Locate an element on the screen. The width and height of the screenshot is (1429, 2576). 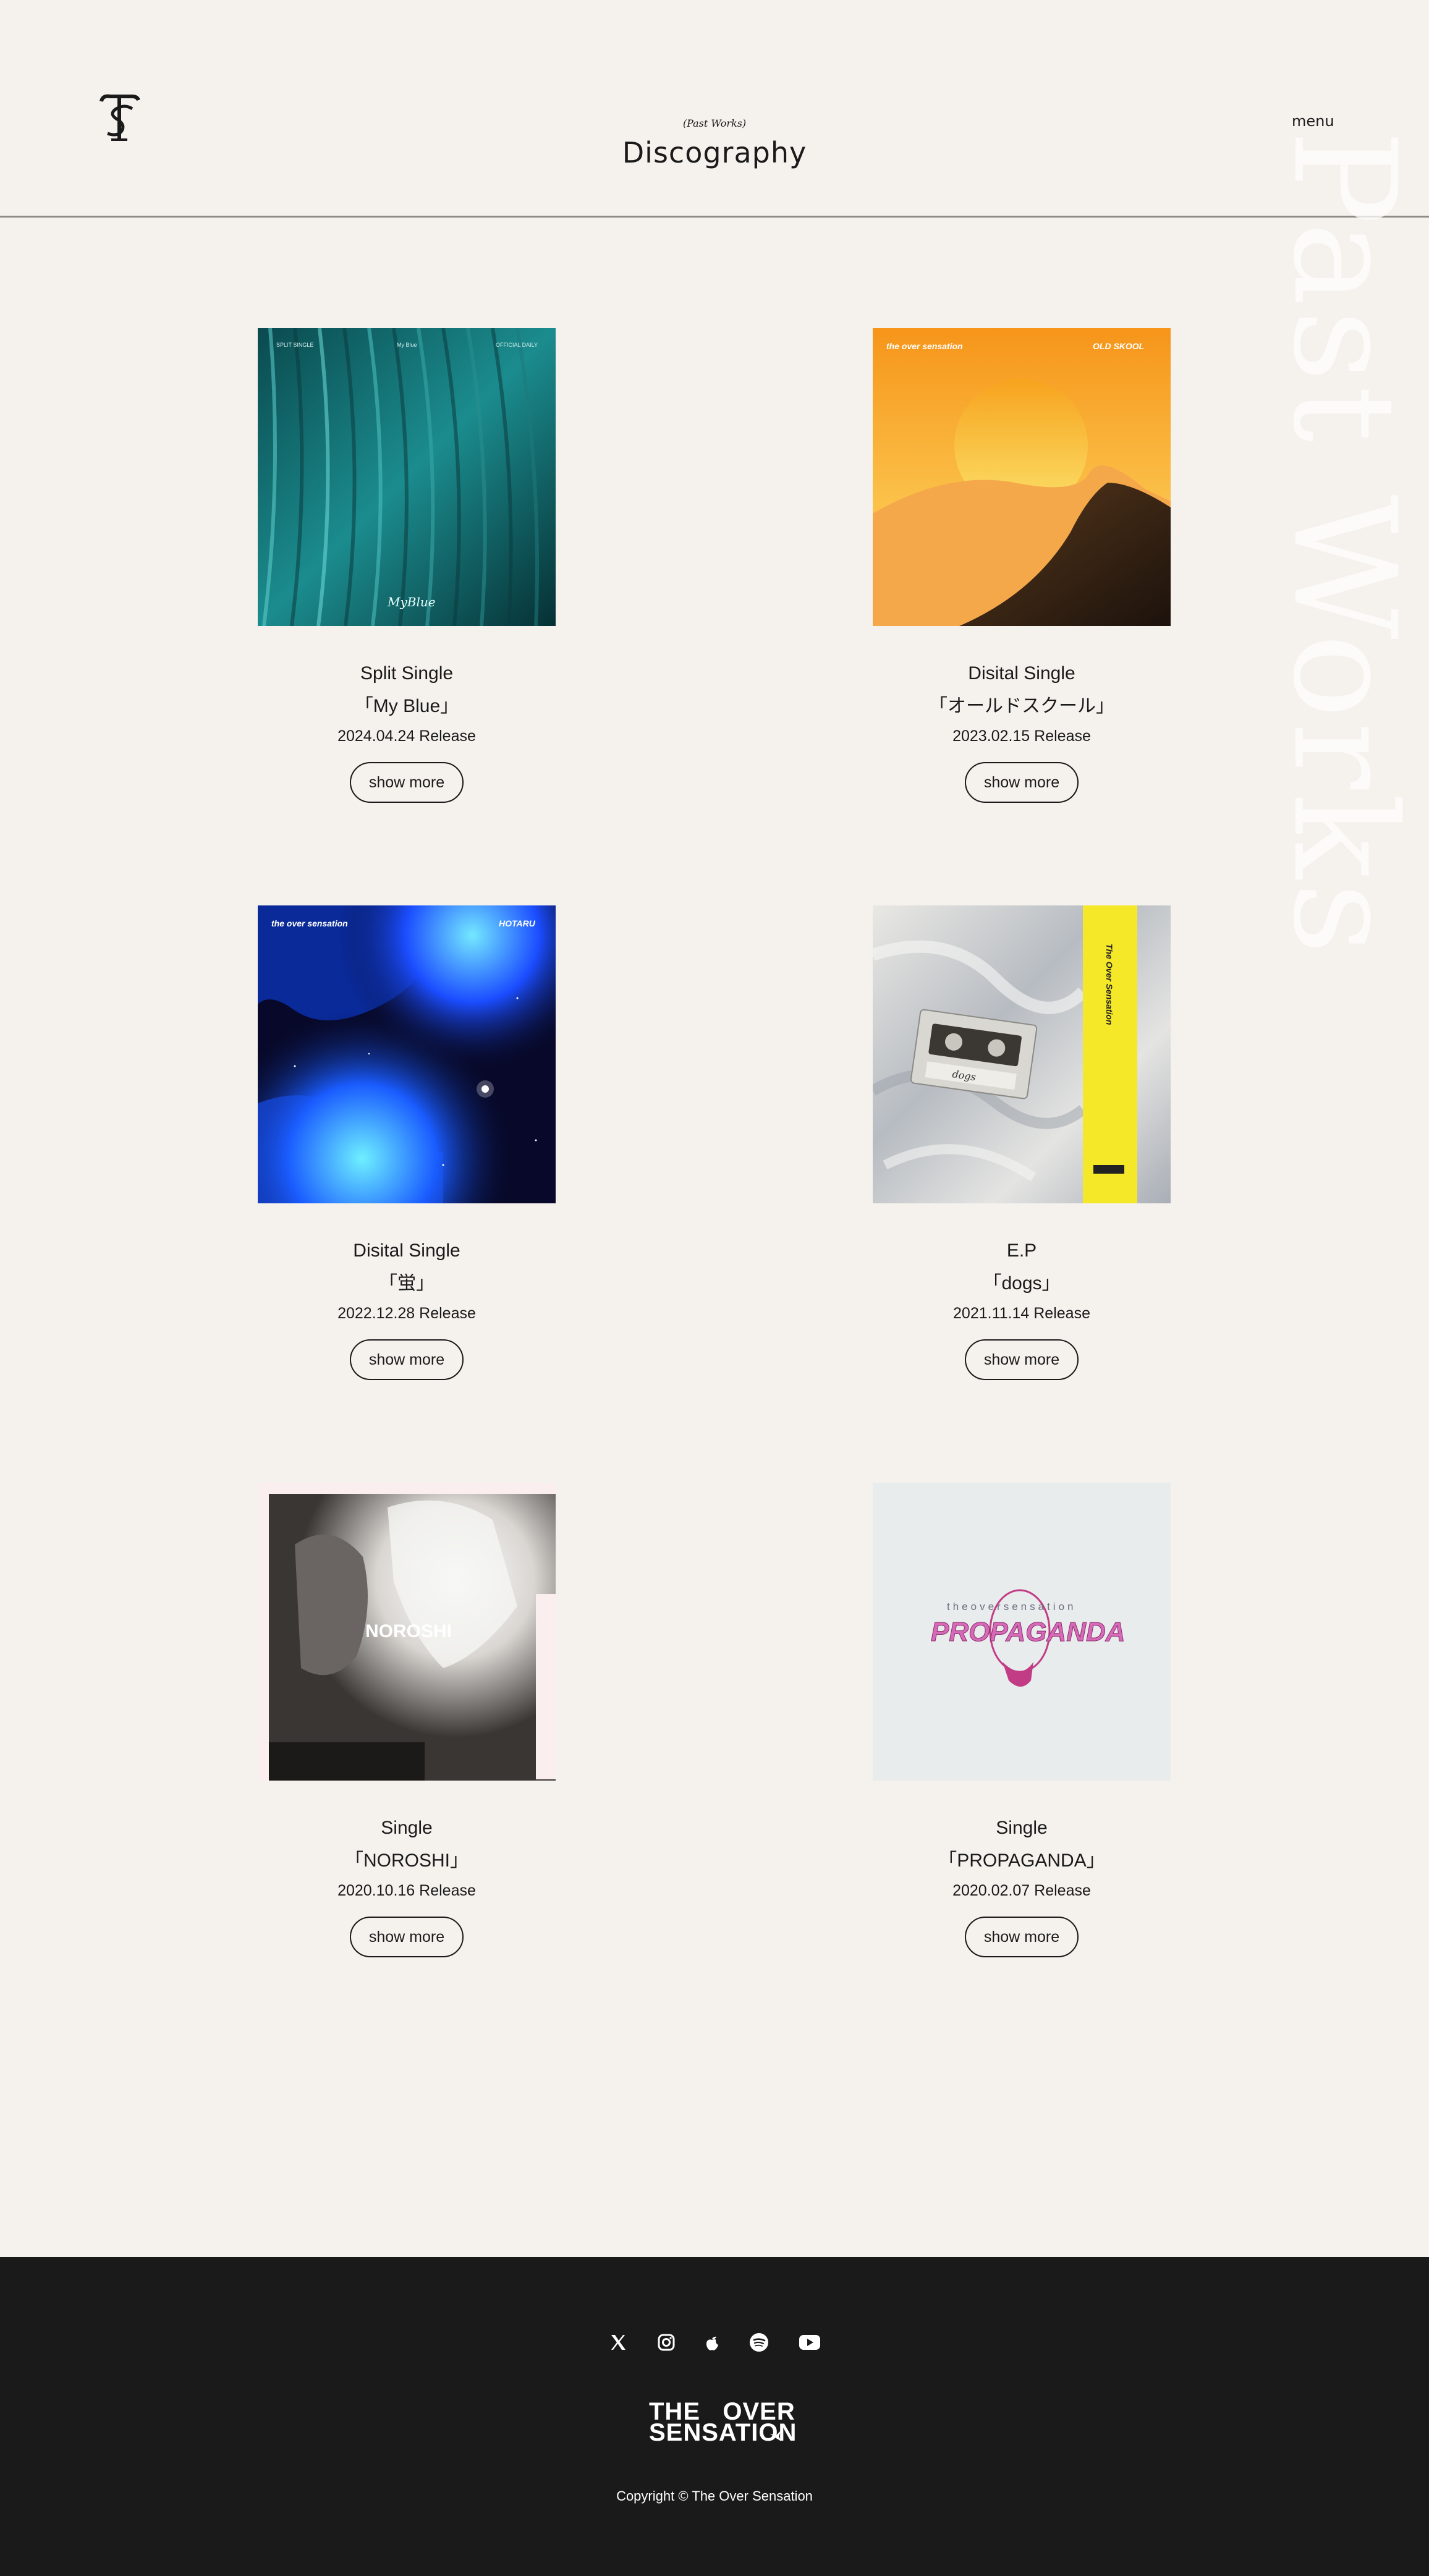
cover-text: MyBlue is located at coordinates (411, 602).